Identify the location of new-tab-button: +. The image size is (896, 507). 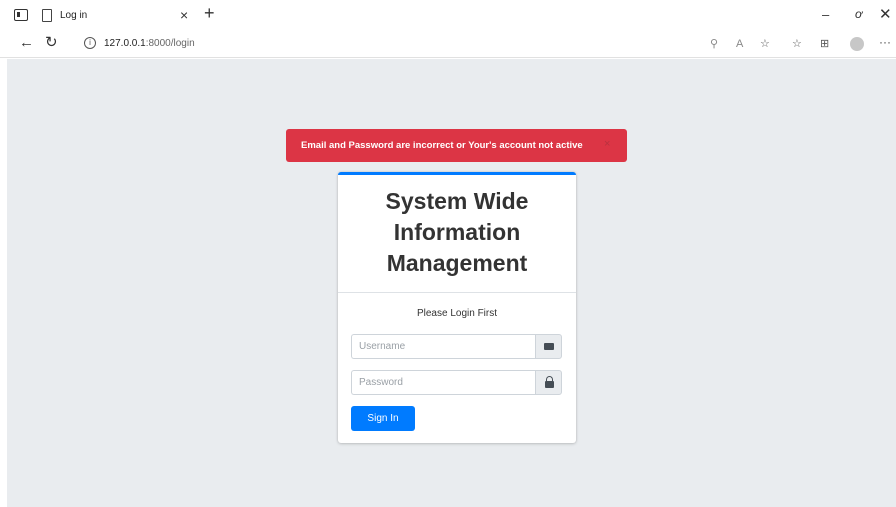
(209, 13).